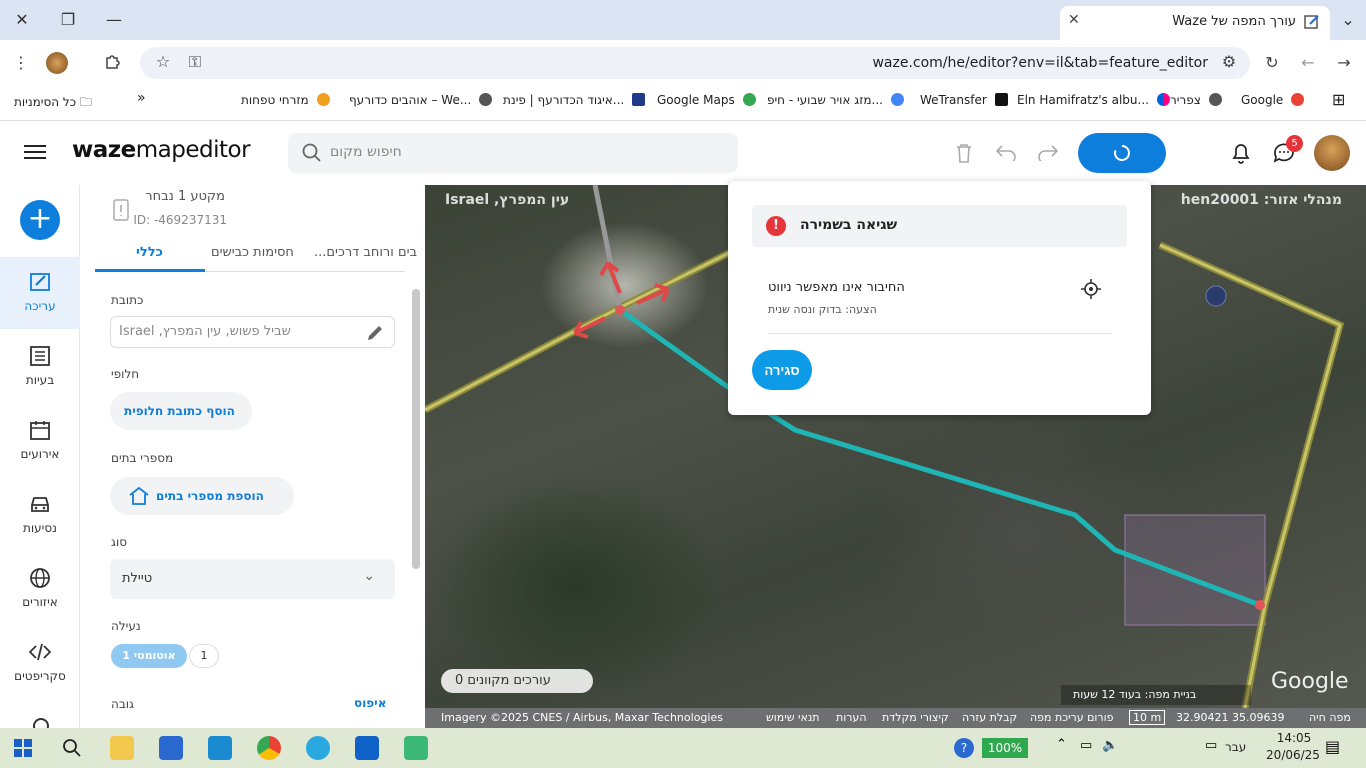 This screenshot has width=1366, height=768. I want to click on back-icon: →, so click(1344, 63).